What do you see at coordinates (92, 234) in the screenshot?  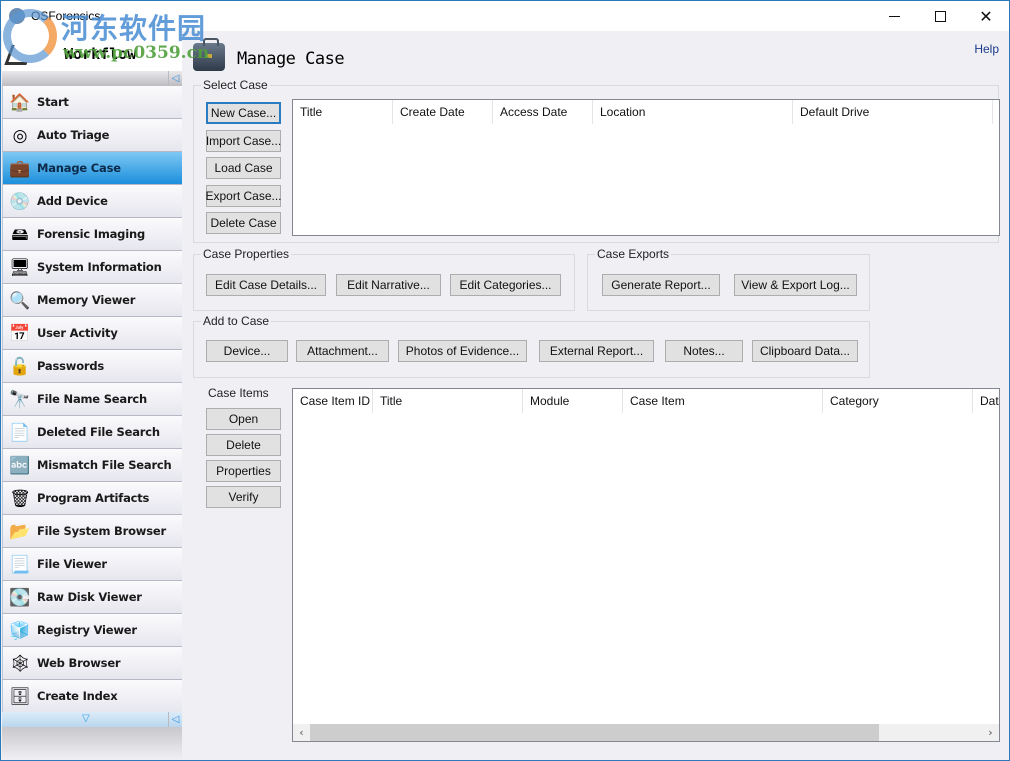 I see `sidebar-item-forensic-imaging: 🖴 Forensic Imaging` at bounding box center [92, 234].